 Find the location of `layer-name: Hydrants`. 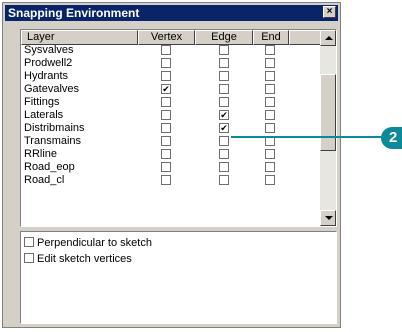

layer-name: Hydrants is located at coordinates (46, 76).